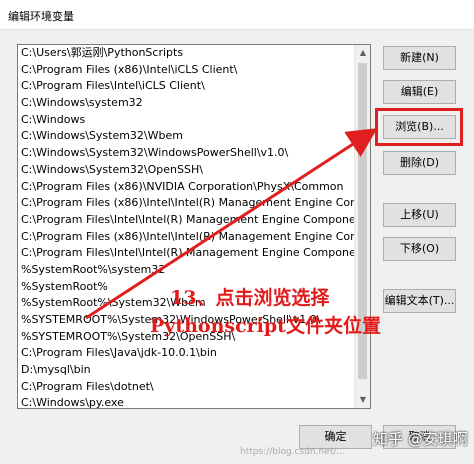  What do you see at coordinates (420, 439) in the screenshot?
I see `watermark-text: 知乎 @安琪啊` at bounding box center [420, 439].